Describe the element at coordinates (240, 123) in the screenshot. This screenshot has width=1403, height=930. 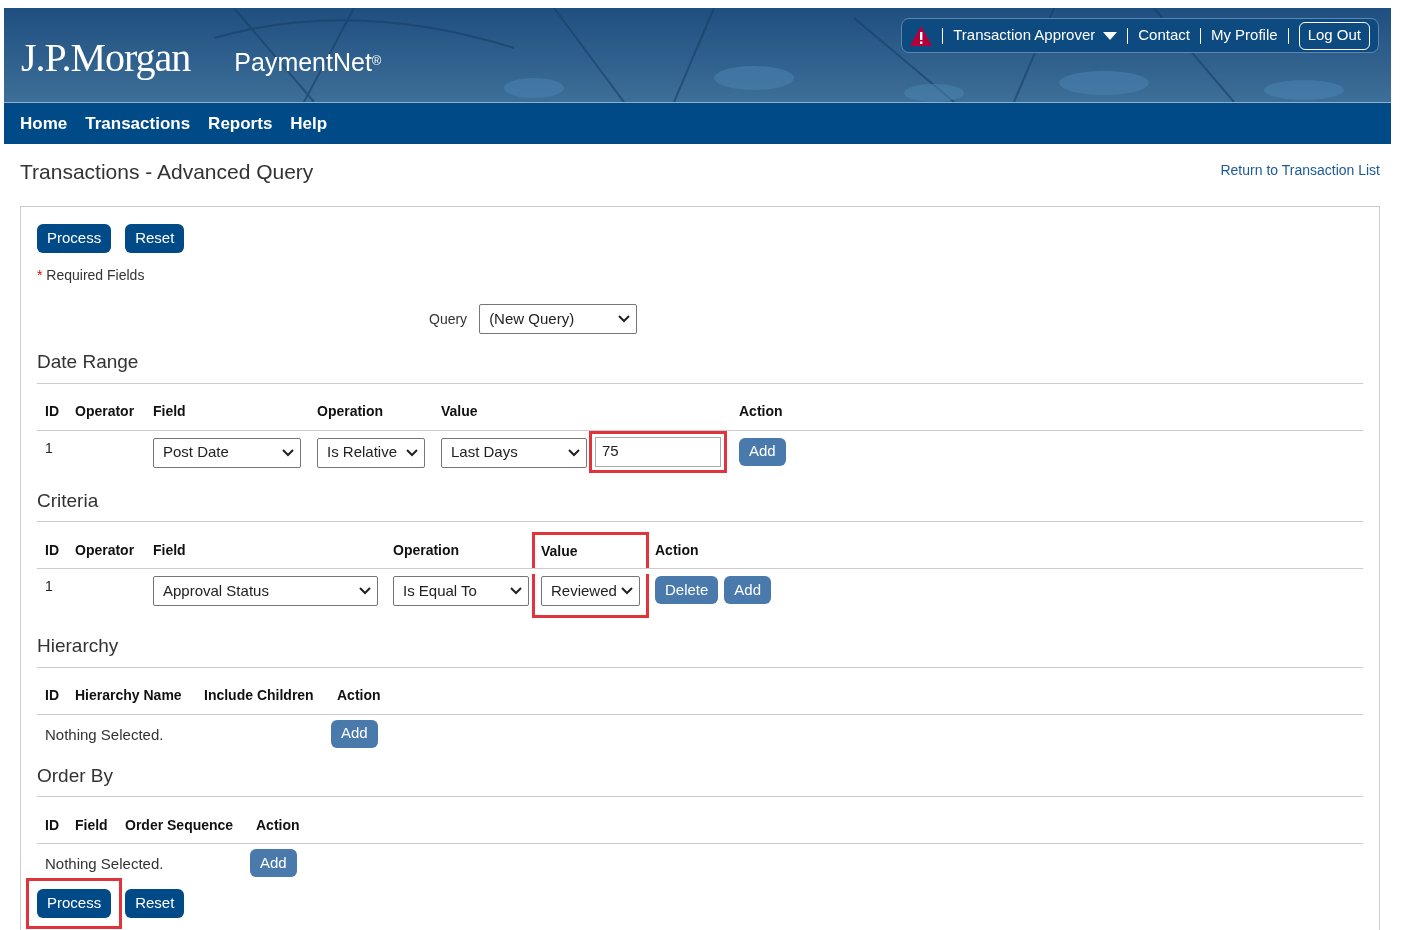
I see `nav-link: Reports` at that location.